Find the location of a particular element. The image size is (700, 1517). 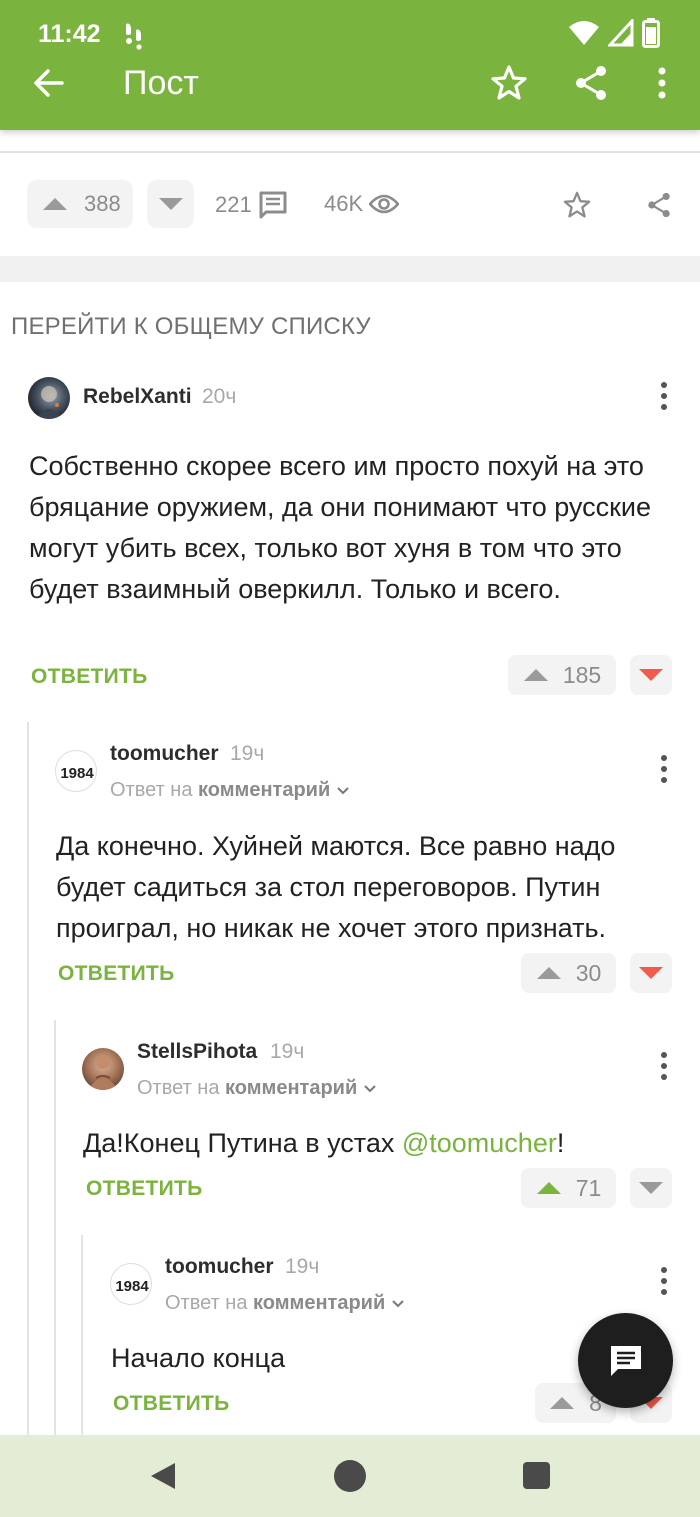

comment-vote-count: 71 is located at coordinates (588, 1187).